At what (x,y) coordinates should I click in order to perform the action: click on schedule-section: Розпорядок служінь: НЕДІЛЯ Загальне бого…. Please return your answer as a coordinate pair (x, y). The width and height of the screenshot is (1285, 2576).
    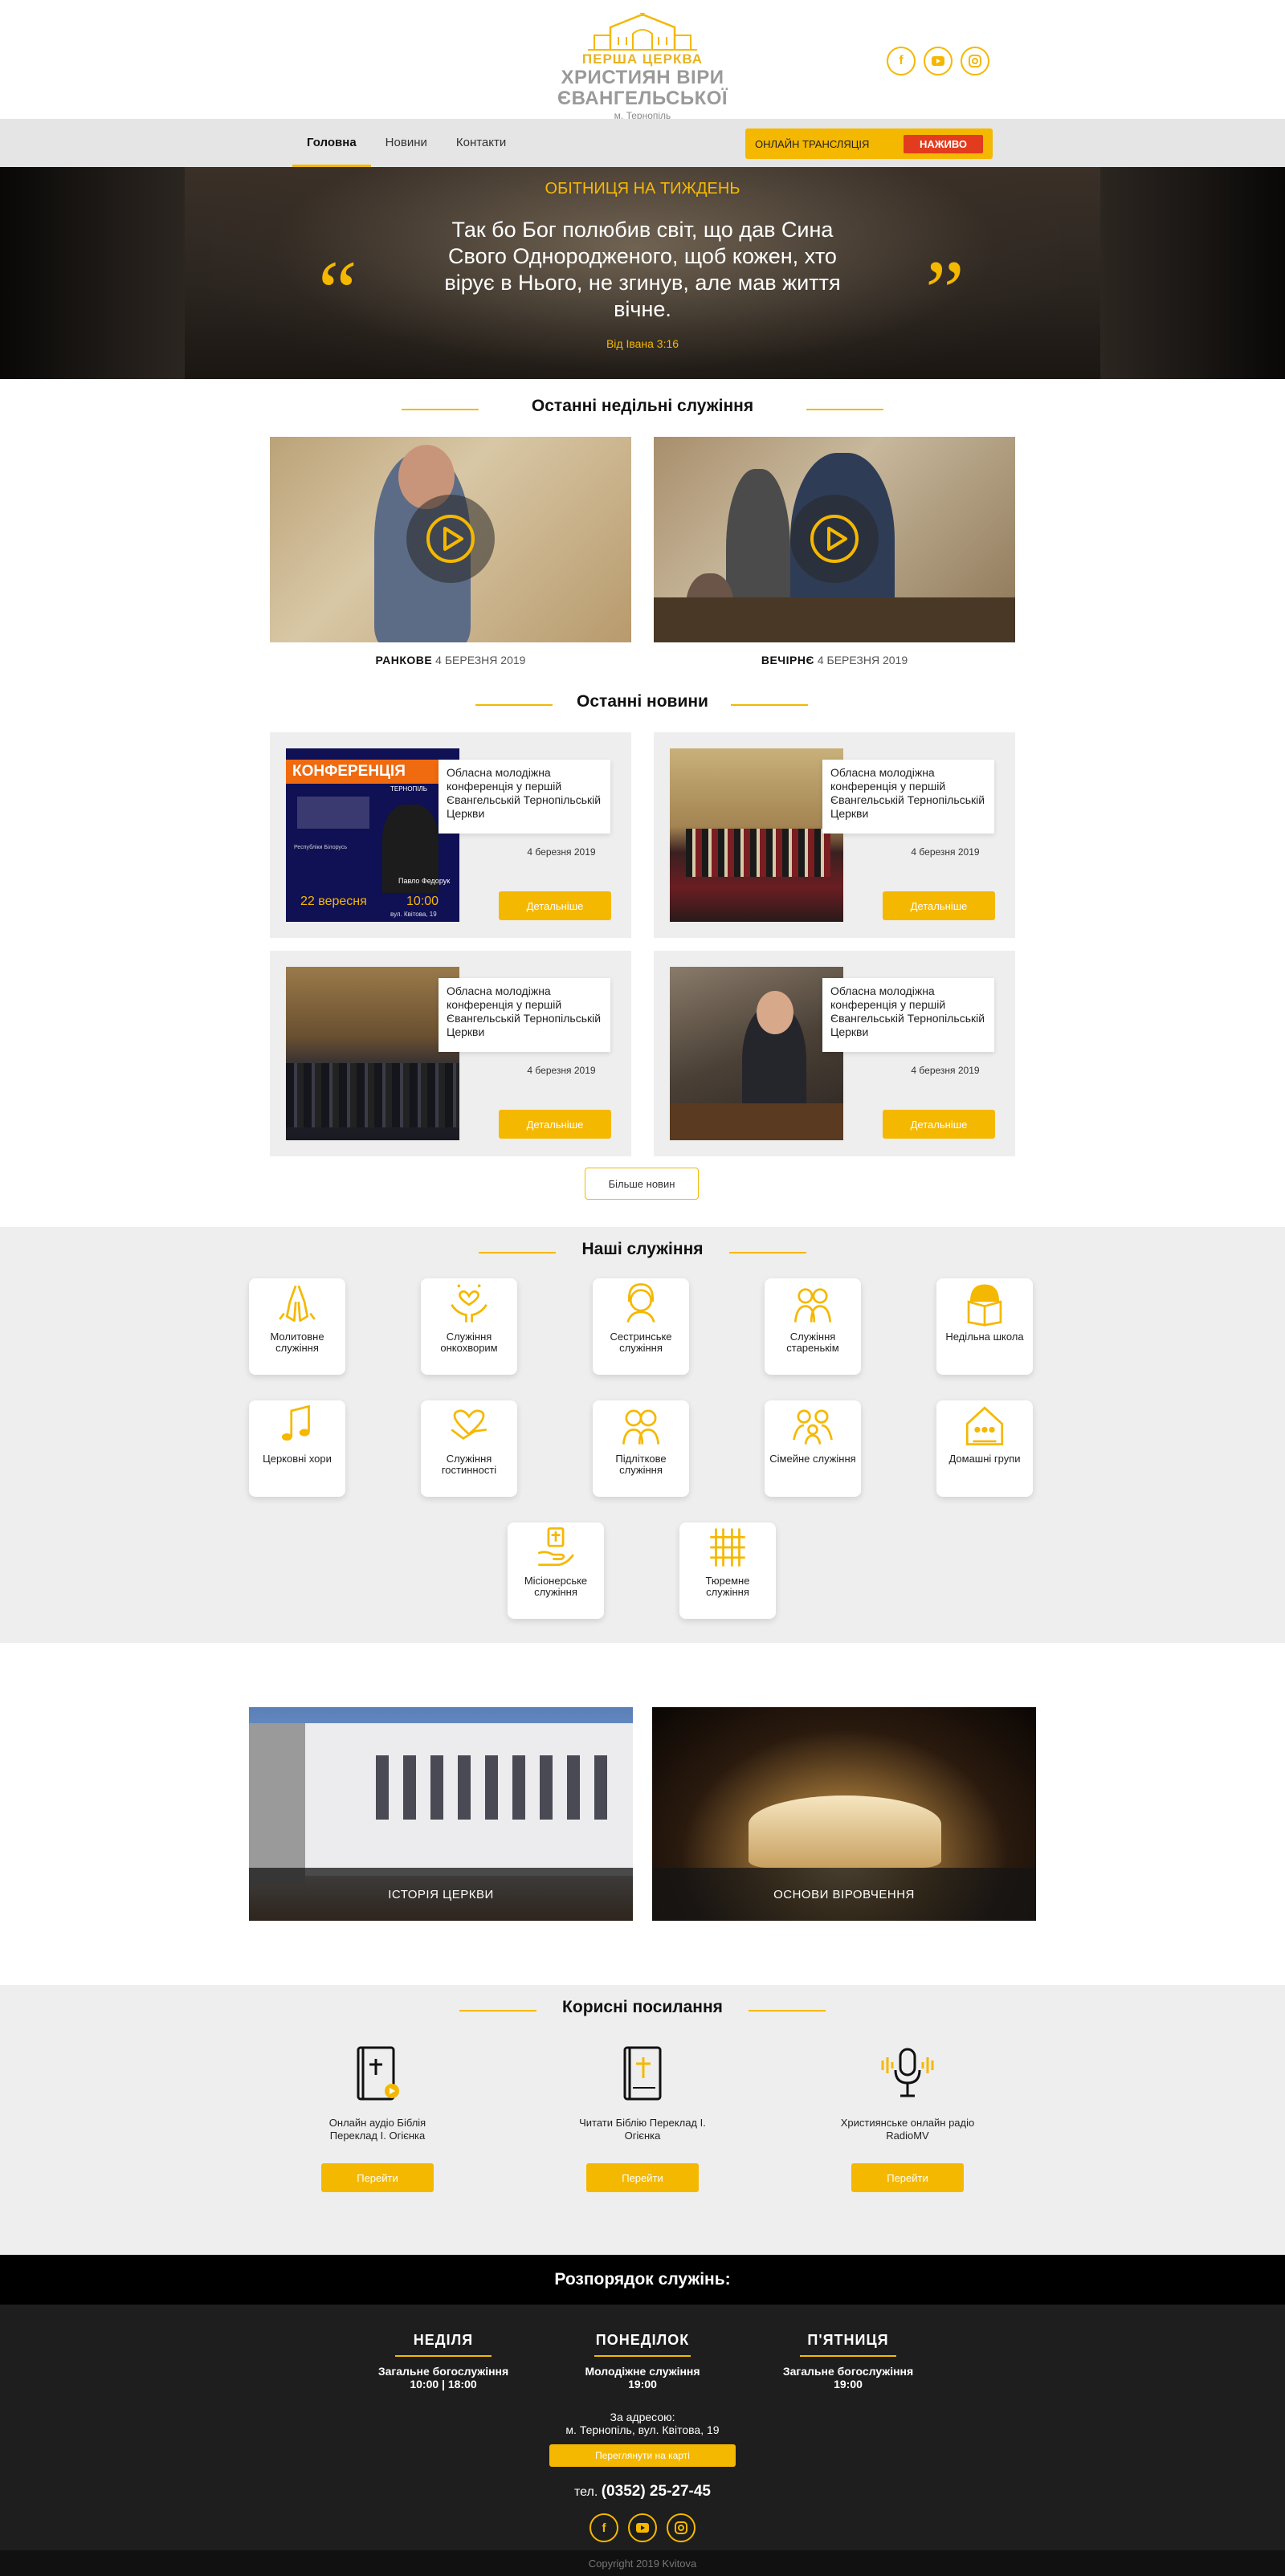
    Looking at the image, I should click on (642, 2415).